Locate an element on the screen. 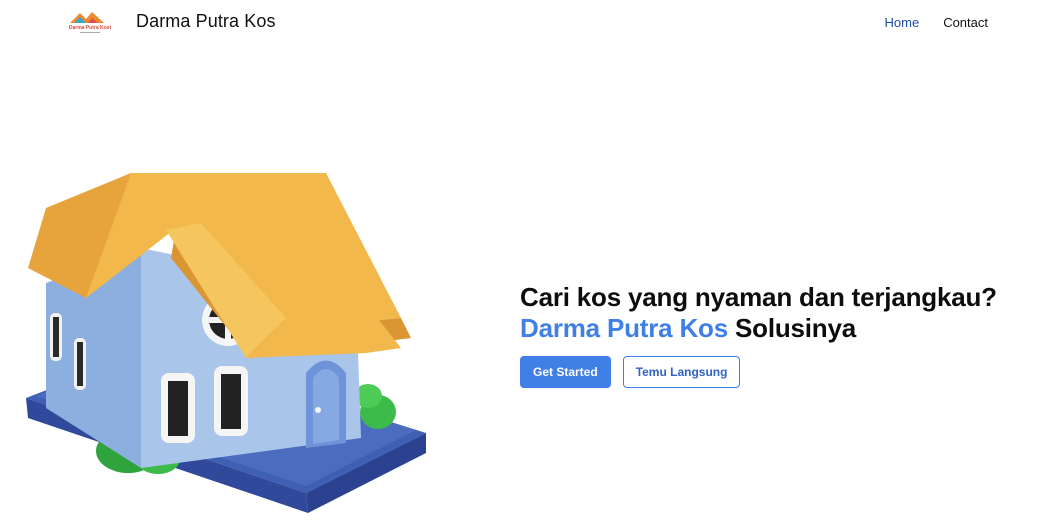 This screenshot has width=1048, height=531. get-started-button: Get Started is located at coordinates (565, 372).